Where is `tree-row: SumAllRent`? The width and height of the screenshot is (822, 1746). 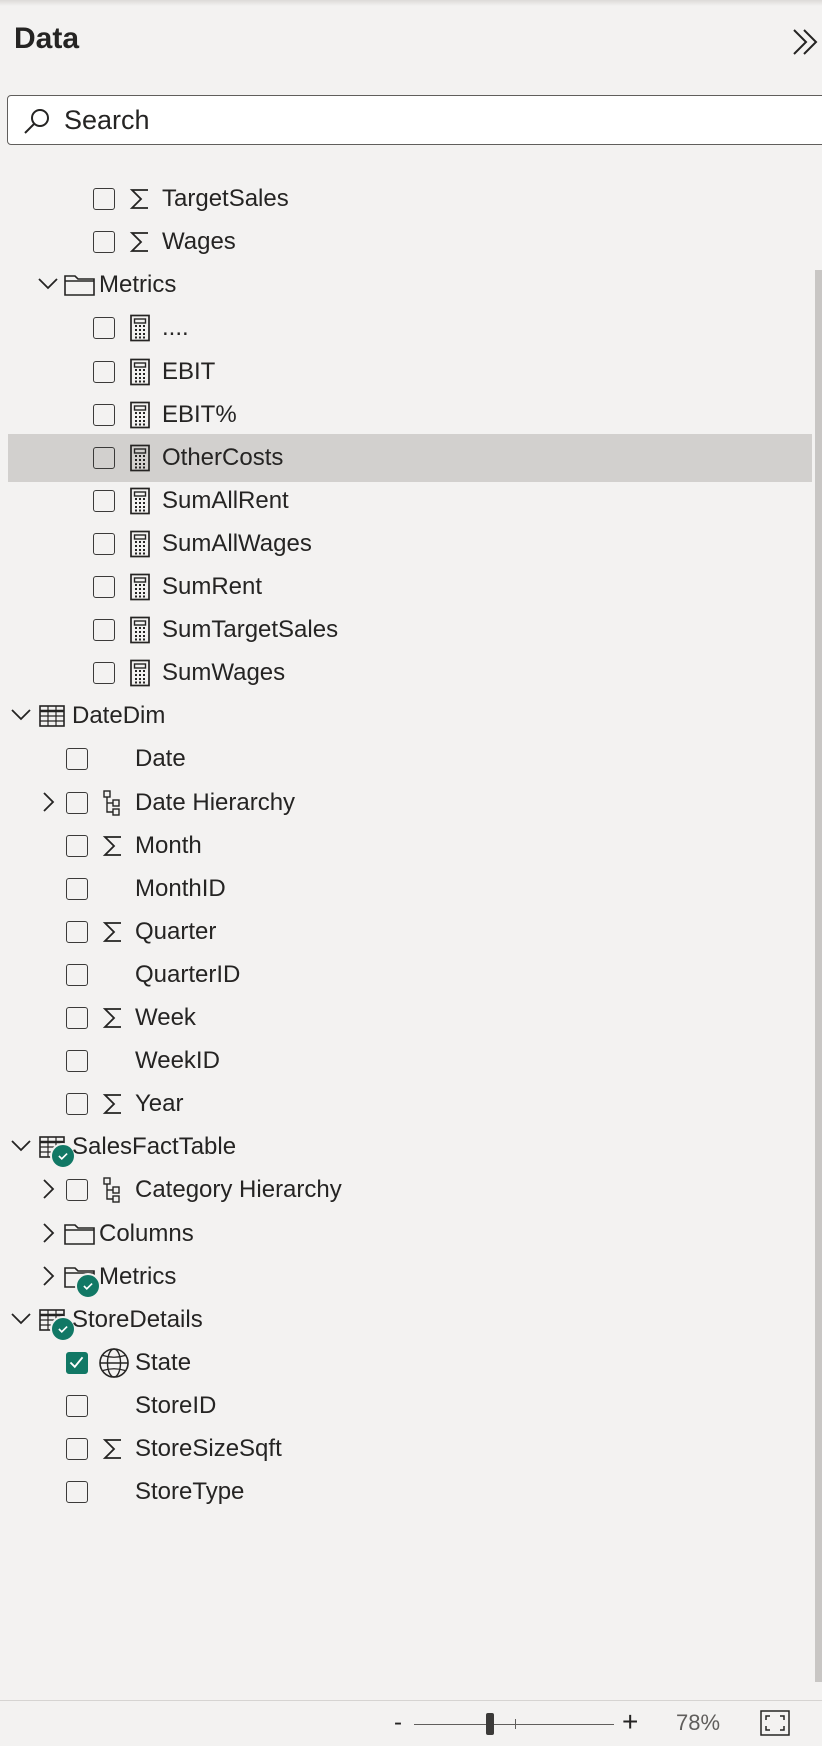
tree-row: SumAllRent is located at coordinates (410, 501).